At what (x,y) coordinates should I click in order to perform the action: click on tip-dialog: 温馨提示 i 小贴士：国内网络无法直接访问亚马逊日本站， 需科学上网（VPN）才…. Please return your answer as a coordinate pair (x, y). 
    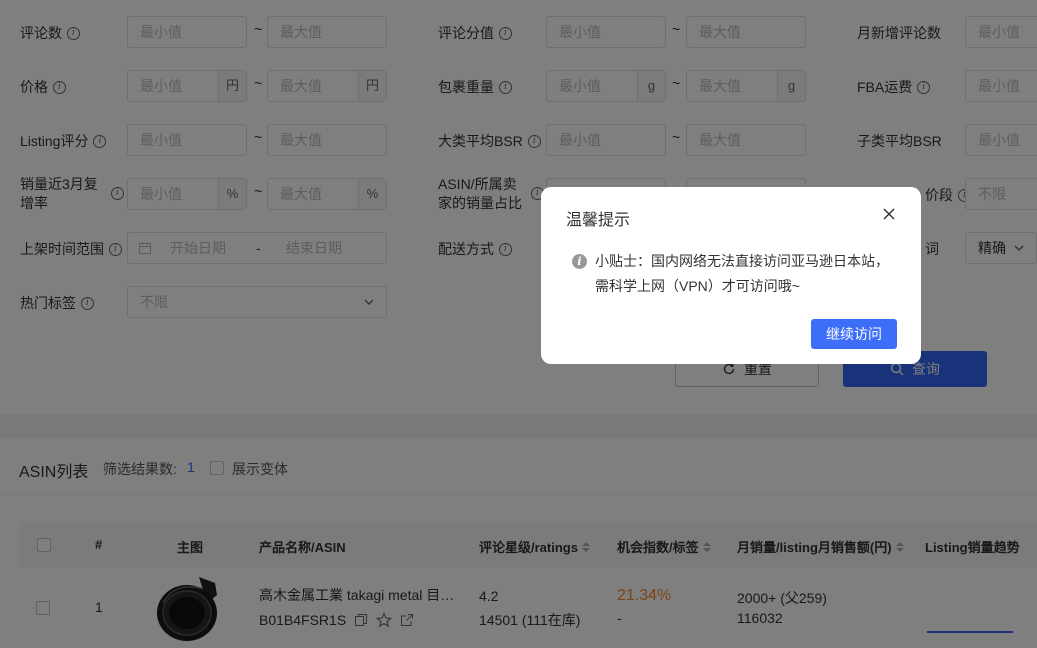
    Looking at the image, I should click on (731, 275).